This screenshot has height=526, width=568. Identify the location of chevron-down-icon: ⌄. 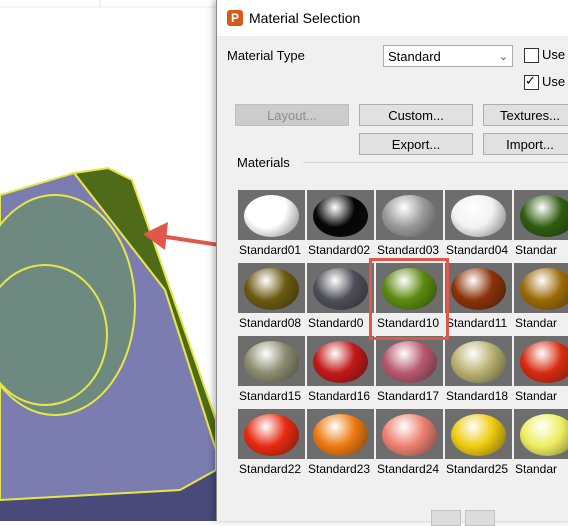
(503, 57).